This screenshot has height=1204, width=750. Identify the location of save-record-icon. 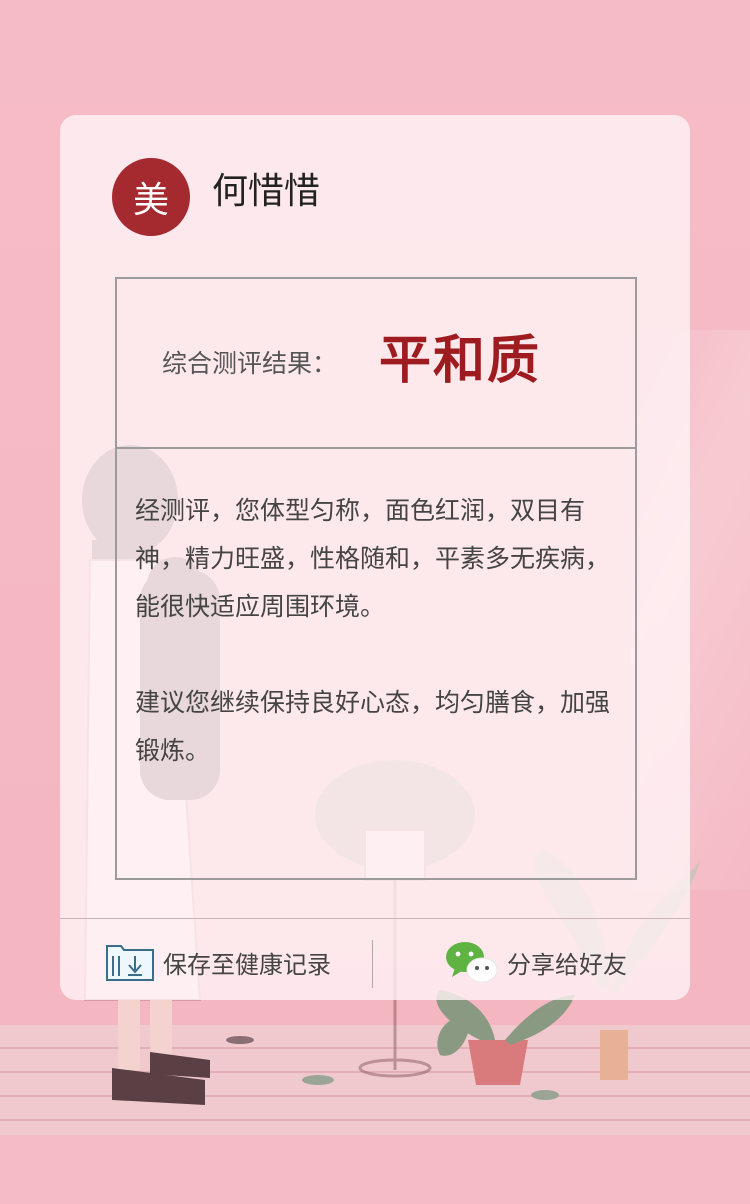
(130, 963).